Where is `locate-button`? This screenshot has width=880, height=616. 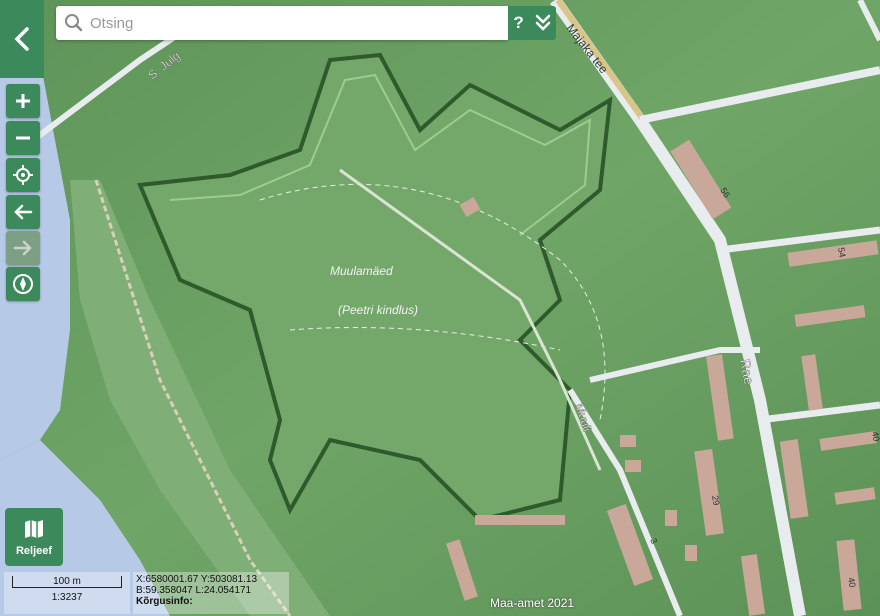
locate-button is located at coordinates (23, 175).